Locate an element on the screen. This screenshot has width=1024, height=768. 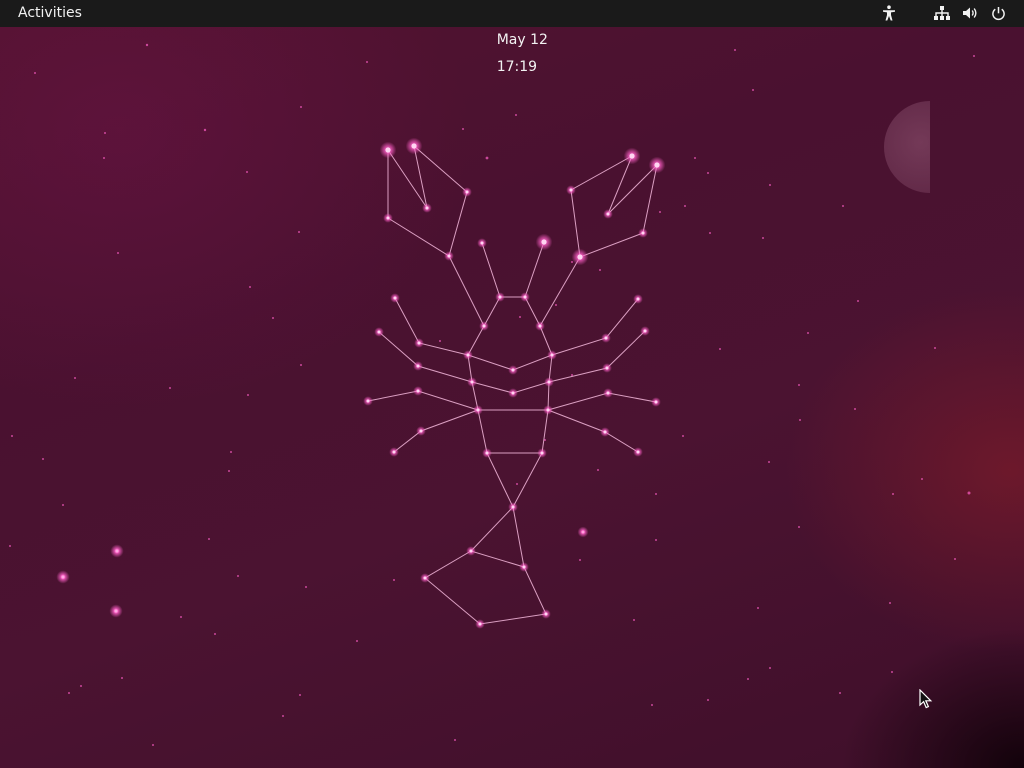
accessibility-icon is located at coordinates (889, 13).